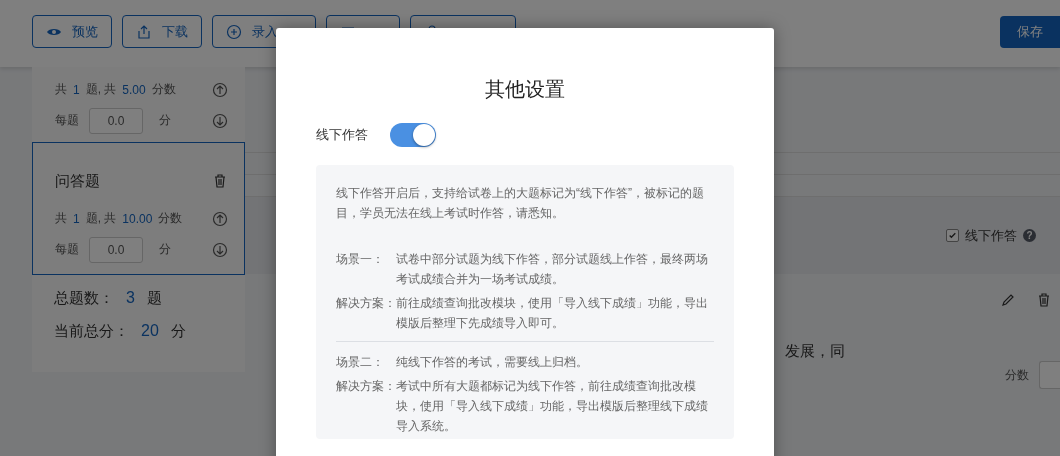 This screenshot has height=456, width=1060. I want to click on pencil-icon, so click(1008, 300).